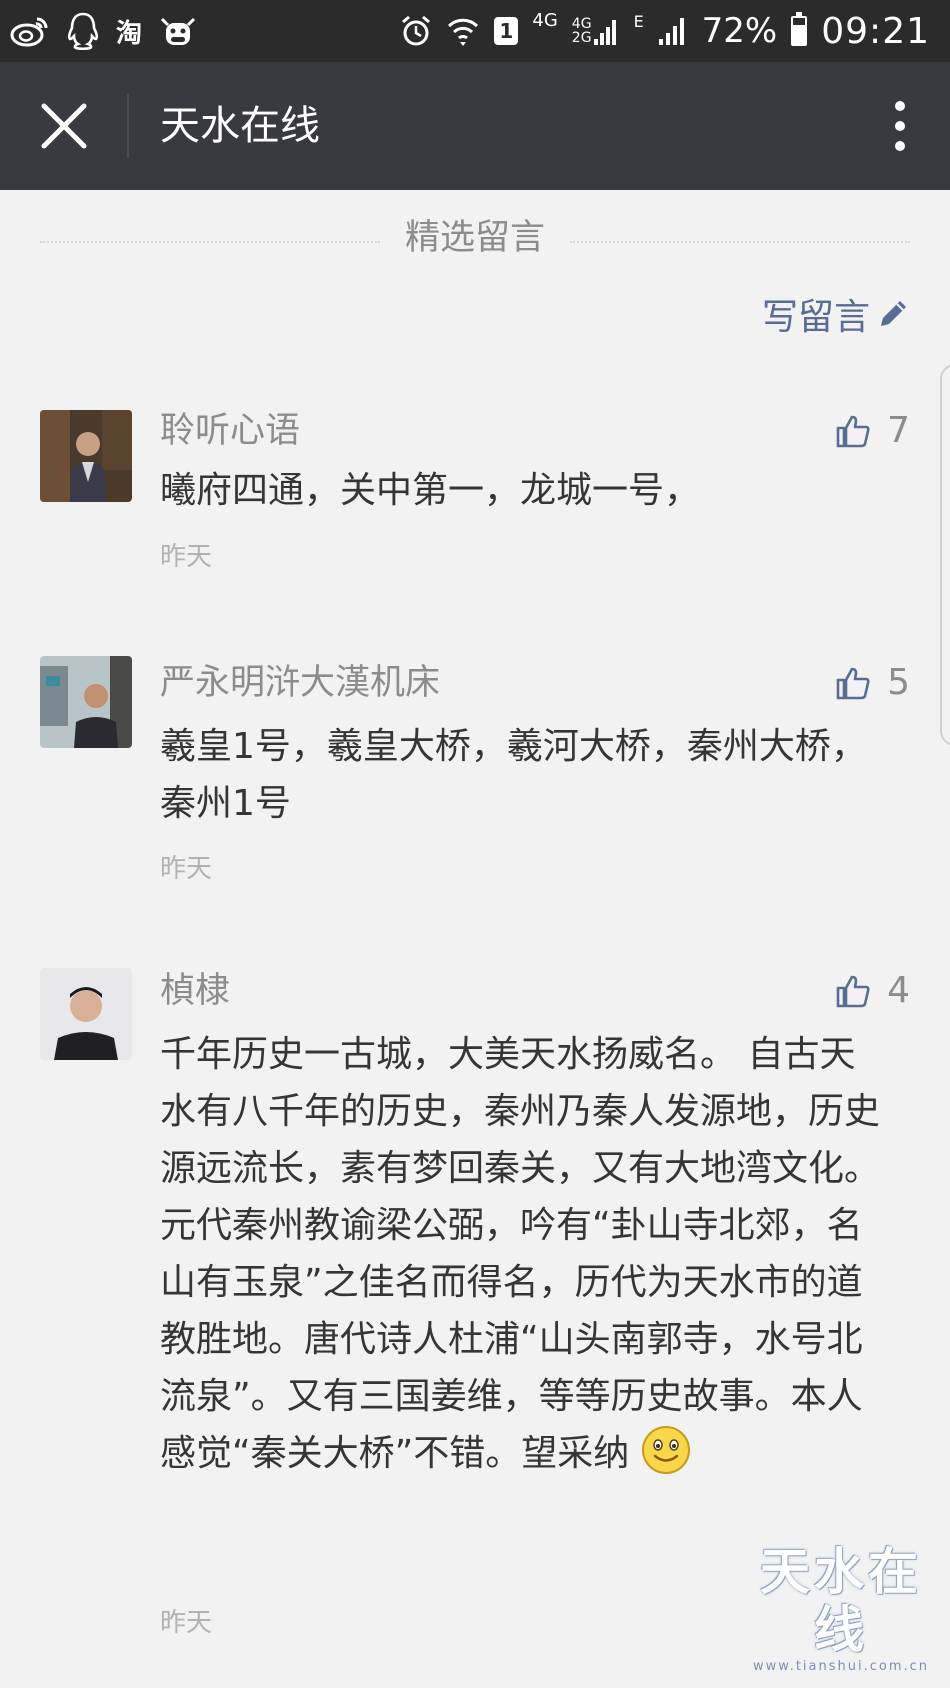 This screenshot has height=1688, width=950. Describe the element at coordinates (513, 775) in the screenshot. I see `comment-text: 羲皇1号，羲皇大桥，羲河大桥，秦州大桥，秦州1号` at that location.